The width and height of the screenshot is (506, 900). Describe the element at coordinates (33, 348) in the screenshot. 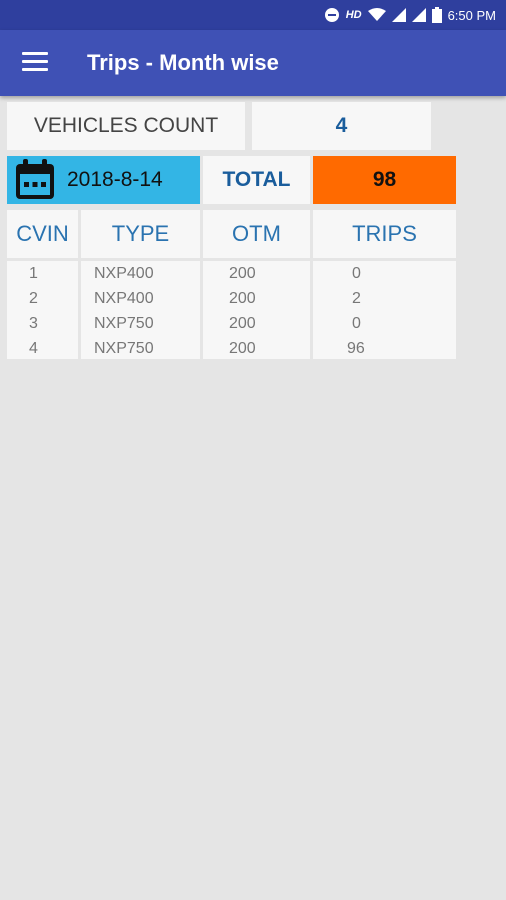

I see `cell-cvin: 4` at that location.